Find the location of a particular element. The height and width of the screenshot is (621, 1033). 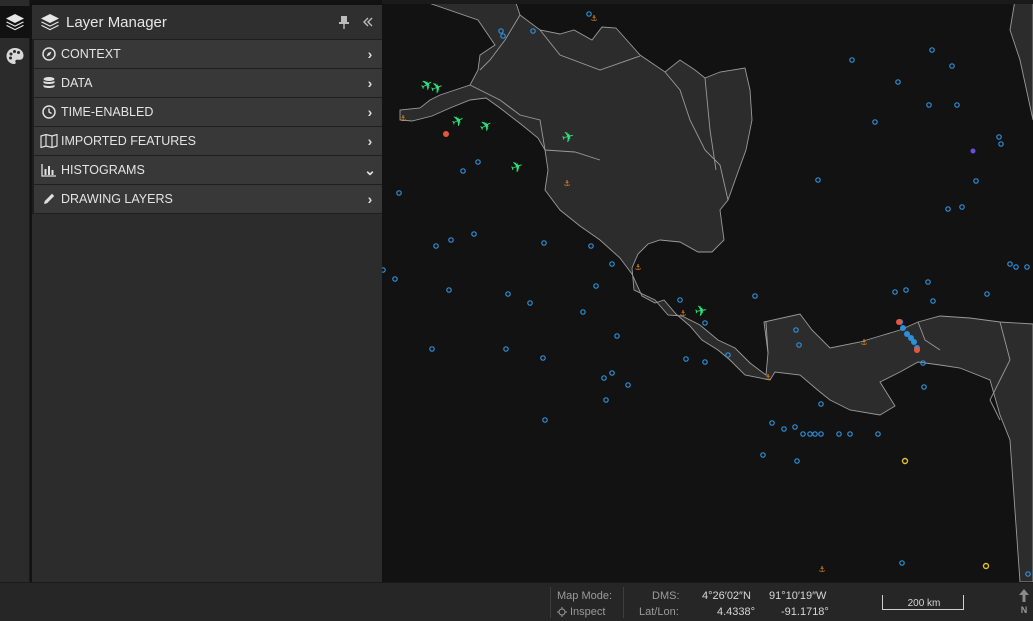

layers-button is located at coordinates (15, 22).